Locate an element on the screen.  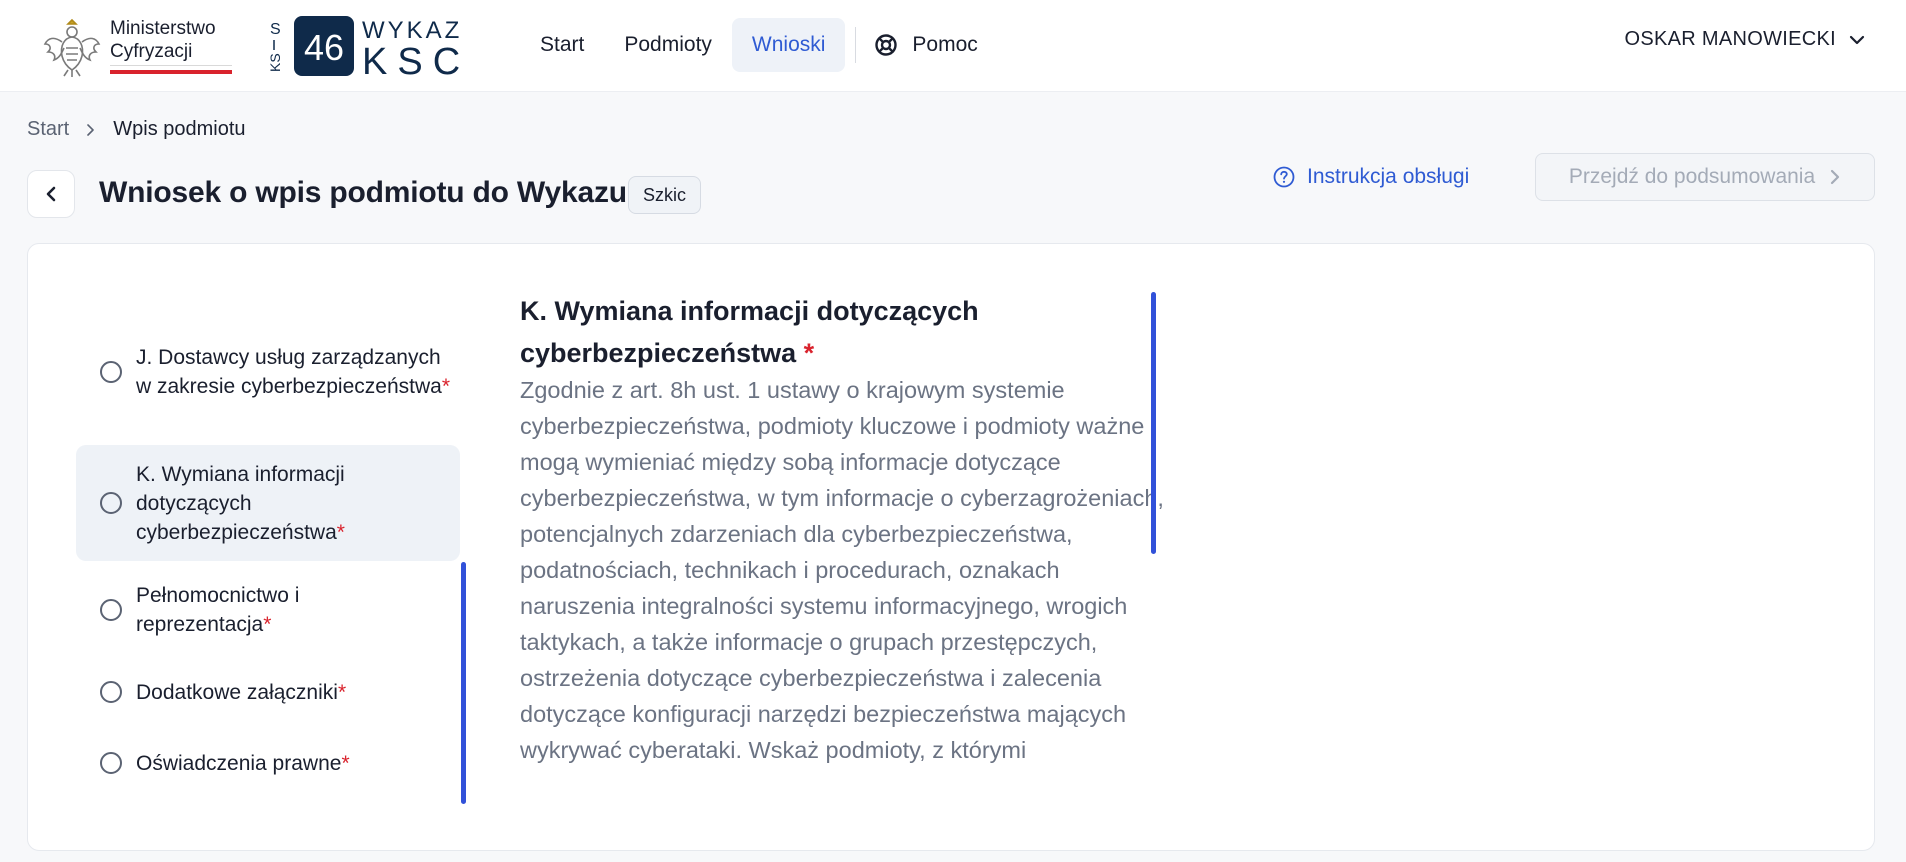
step-label-text: Pełnomocnictwo i reprezentacja is located at coordinates (218, 610).